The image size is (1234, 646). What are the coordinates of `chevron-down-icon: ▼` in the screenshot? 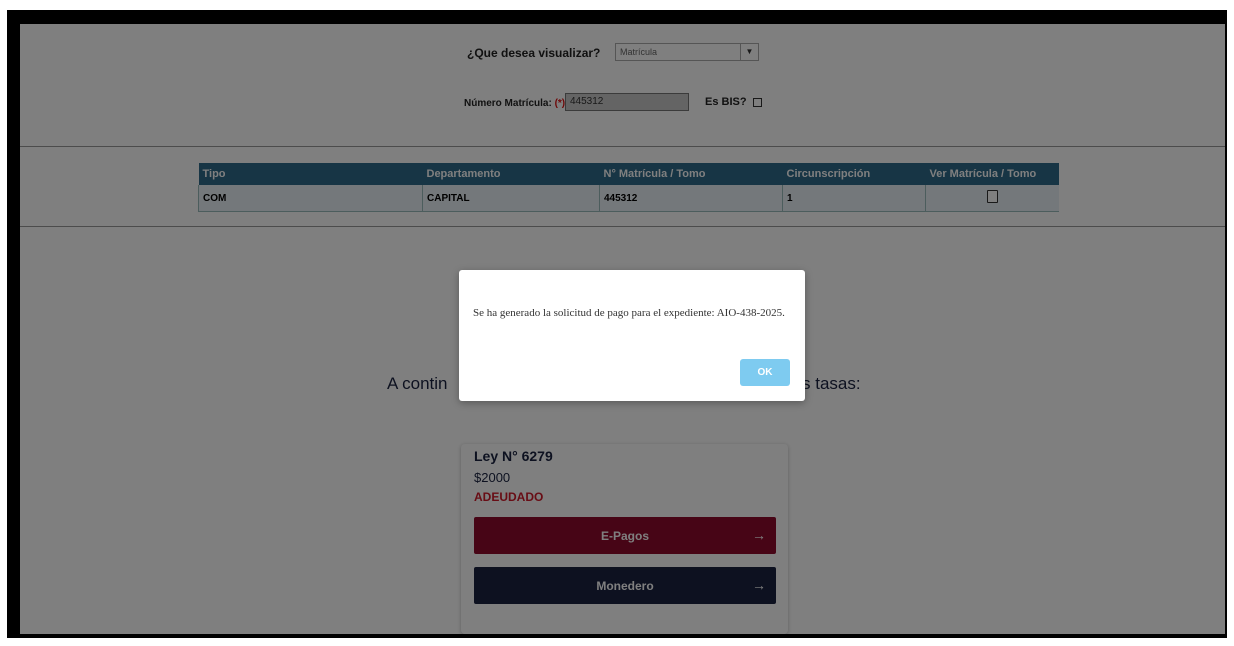 It's located at (749, 52).